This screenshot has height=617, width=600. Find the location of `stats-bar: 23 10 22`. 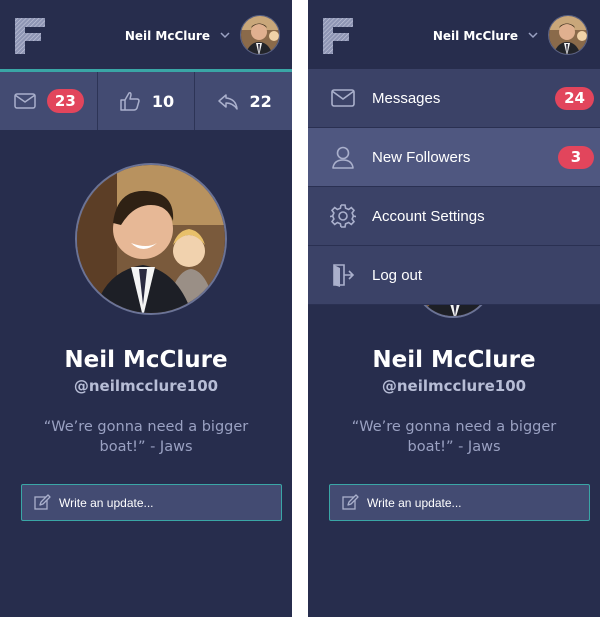

stats-bar: 23 10 22 is located at coordinates (146, 101).